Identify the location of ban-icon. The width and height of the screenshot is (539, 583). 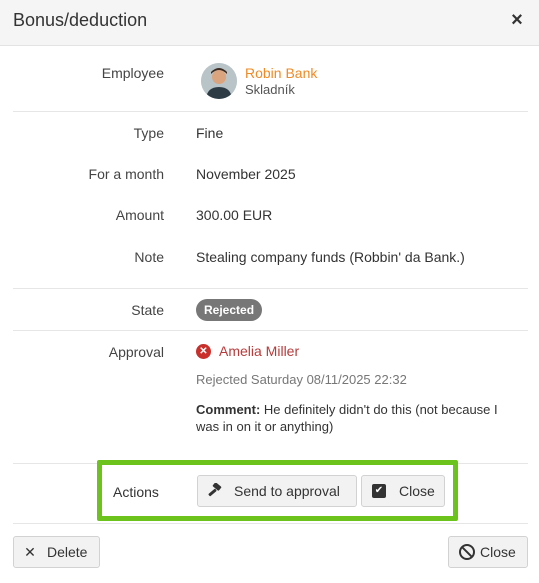
(467, 552).